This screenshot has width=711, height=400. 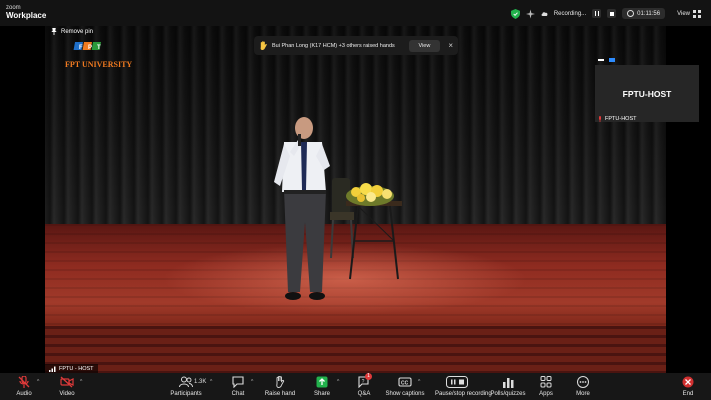 What do you see at coordinates (186, 382) in the screenshot?
I see `participants-icon` at bounding box center [186, 382].